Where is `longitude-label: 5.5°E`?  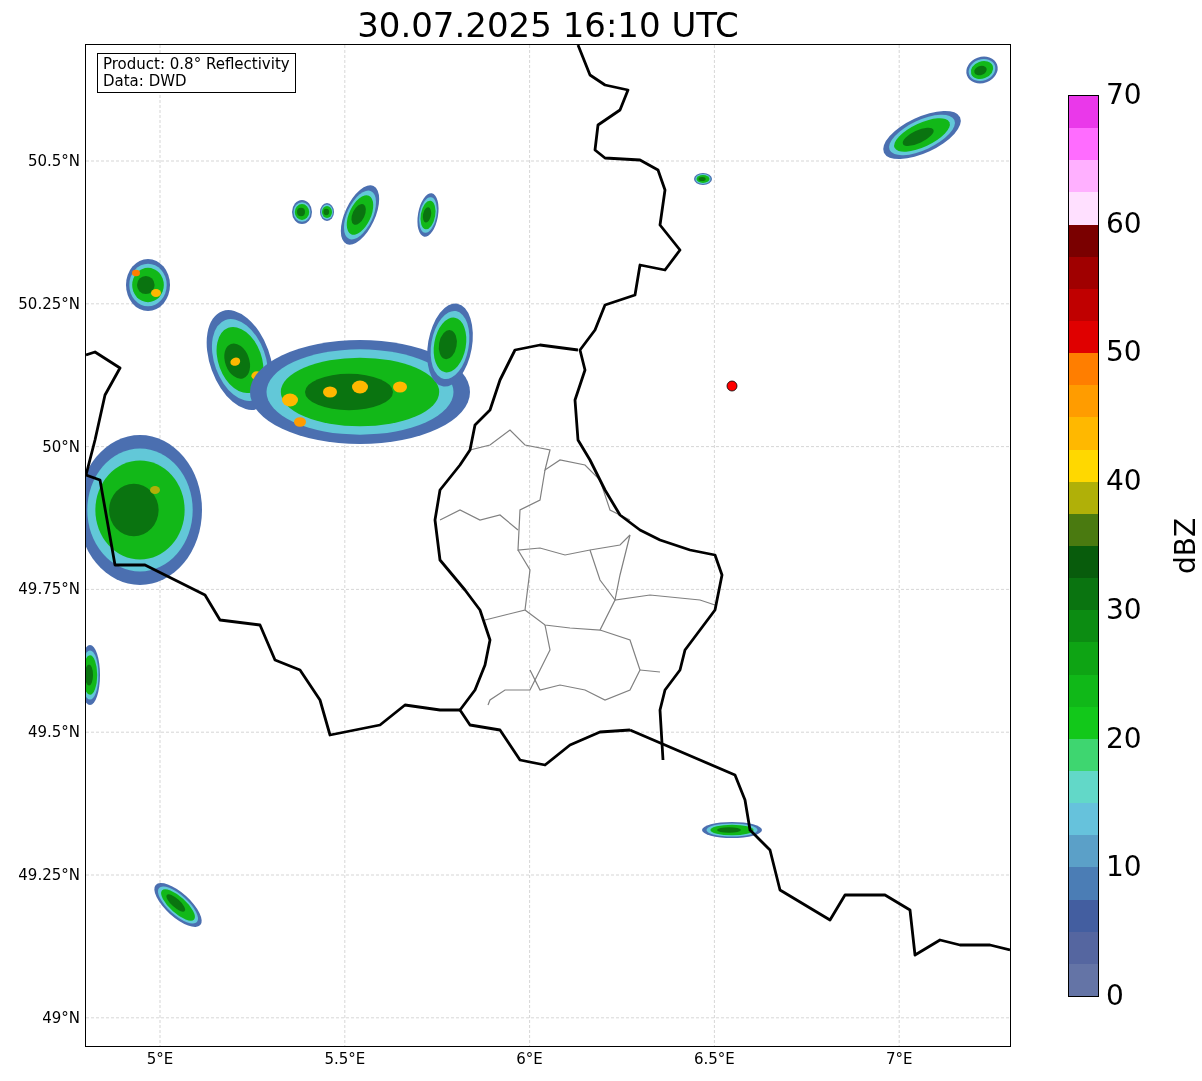
longitude-label: 5.5°E is located at coordinates (345, 1059).